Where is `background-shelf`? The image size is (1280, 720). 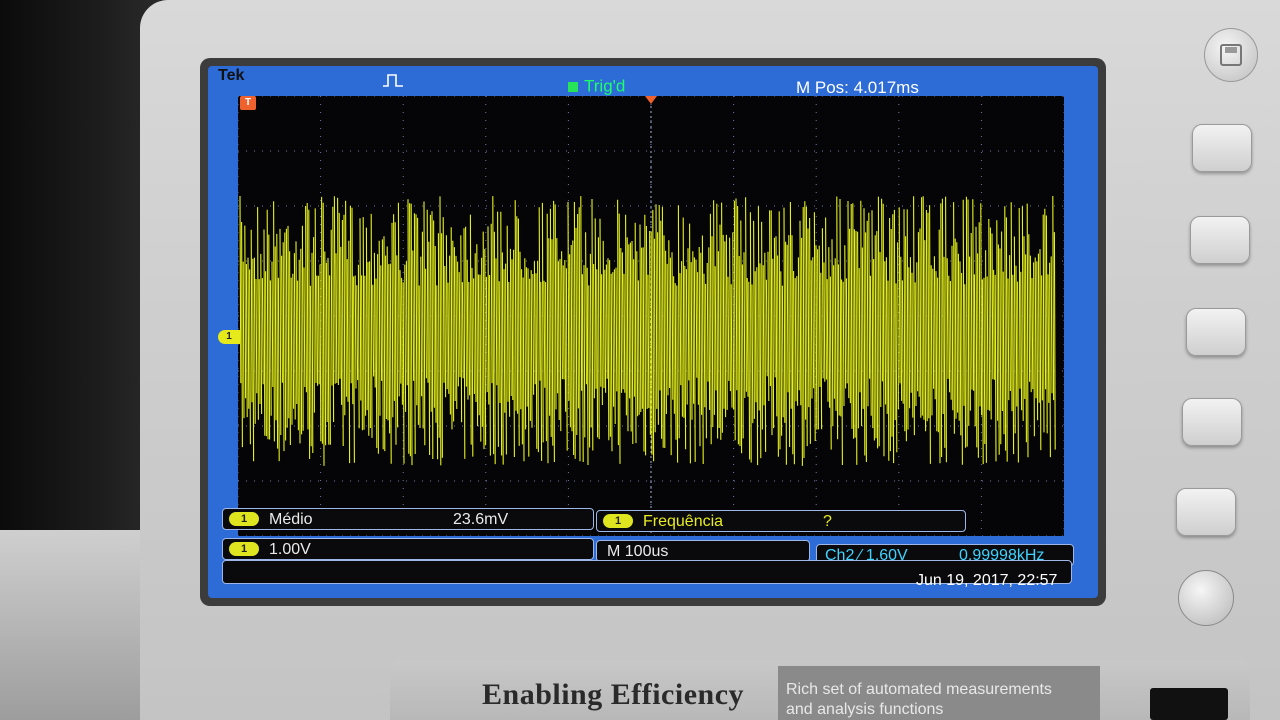
background-shelf is located at coordinates (75, 625).